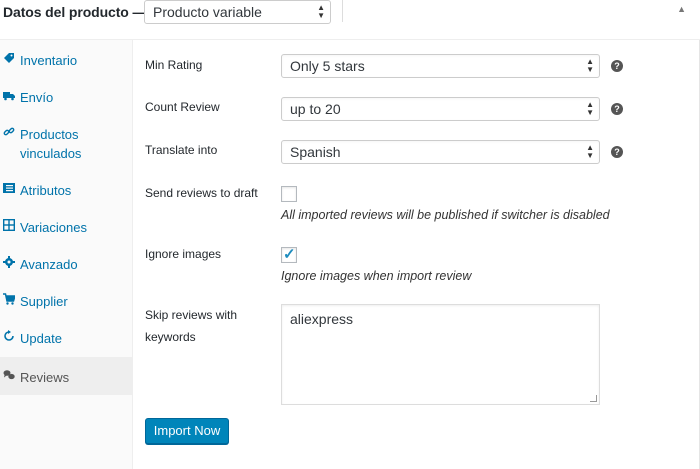 This screenshot has height=469, width=700. I want to click on translate-select: Spanish ▲ ▼, so click(440, 152).